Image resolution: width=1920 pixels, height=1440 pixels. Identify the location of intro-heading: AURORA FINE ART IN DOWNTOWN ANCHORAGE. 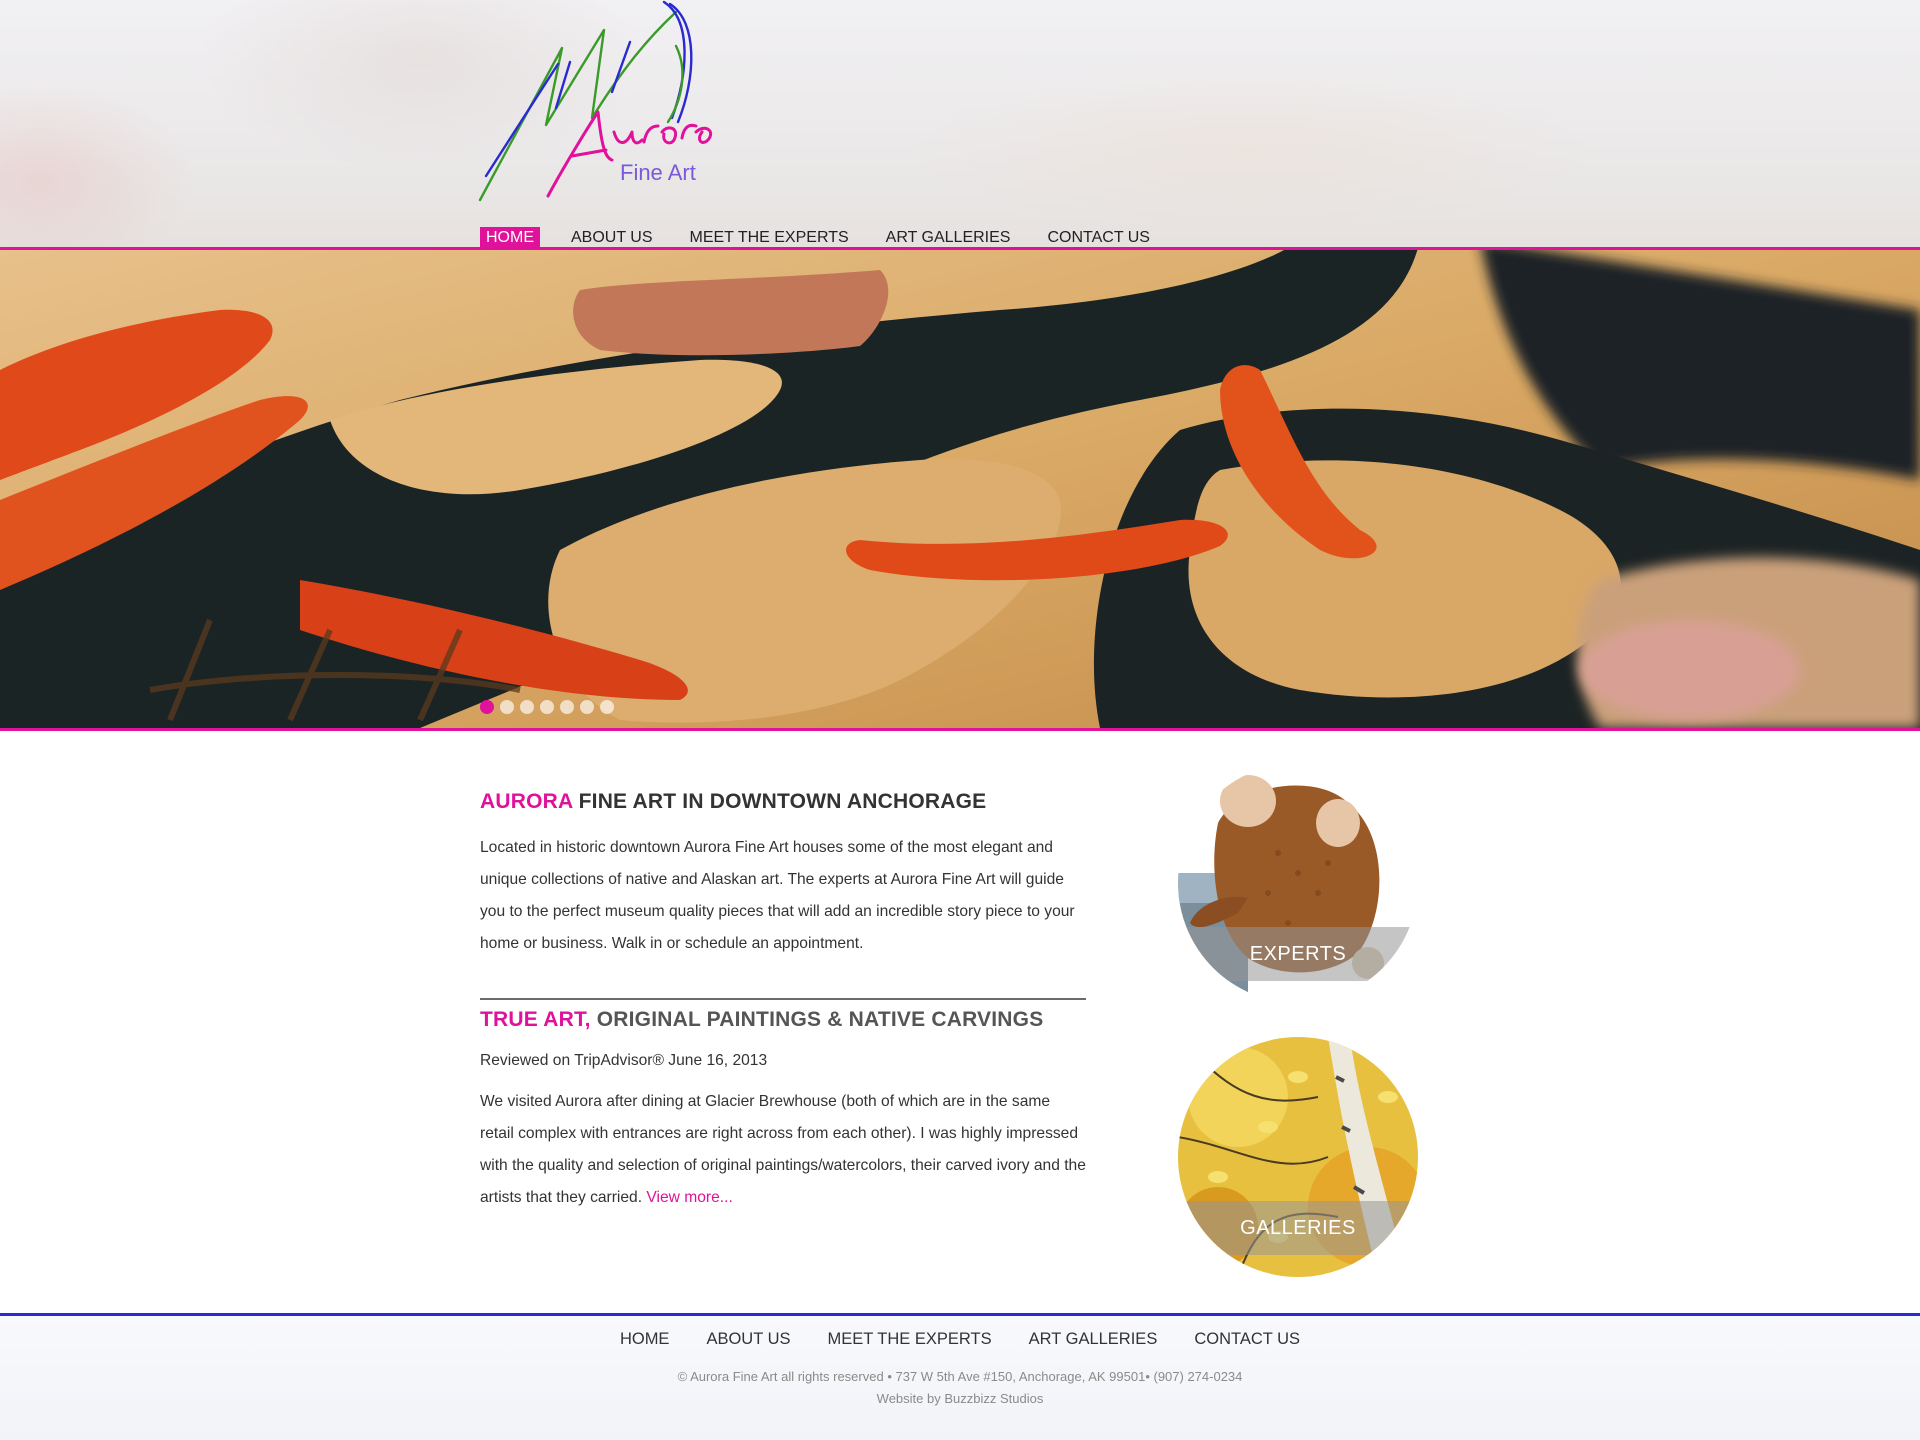
(733, 801).